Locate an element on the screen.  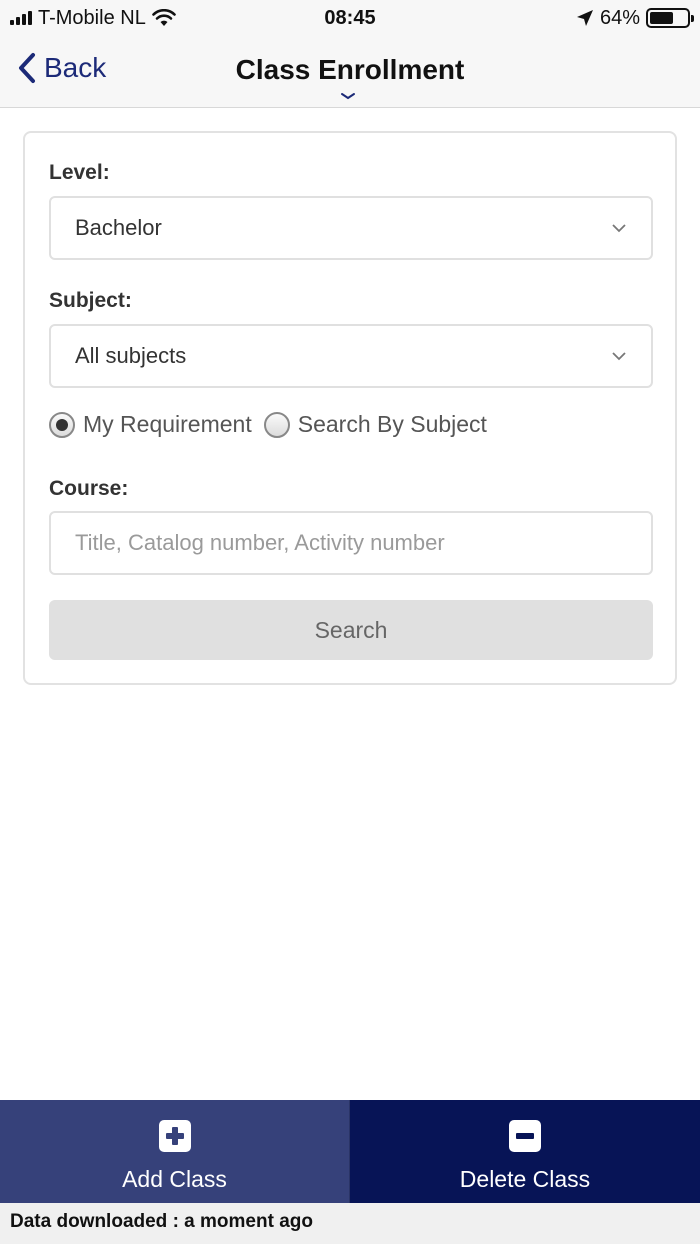
delete-class-label: Delete Class is located at coordinates (525, 1179).